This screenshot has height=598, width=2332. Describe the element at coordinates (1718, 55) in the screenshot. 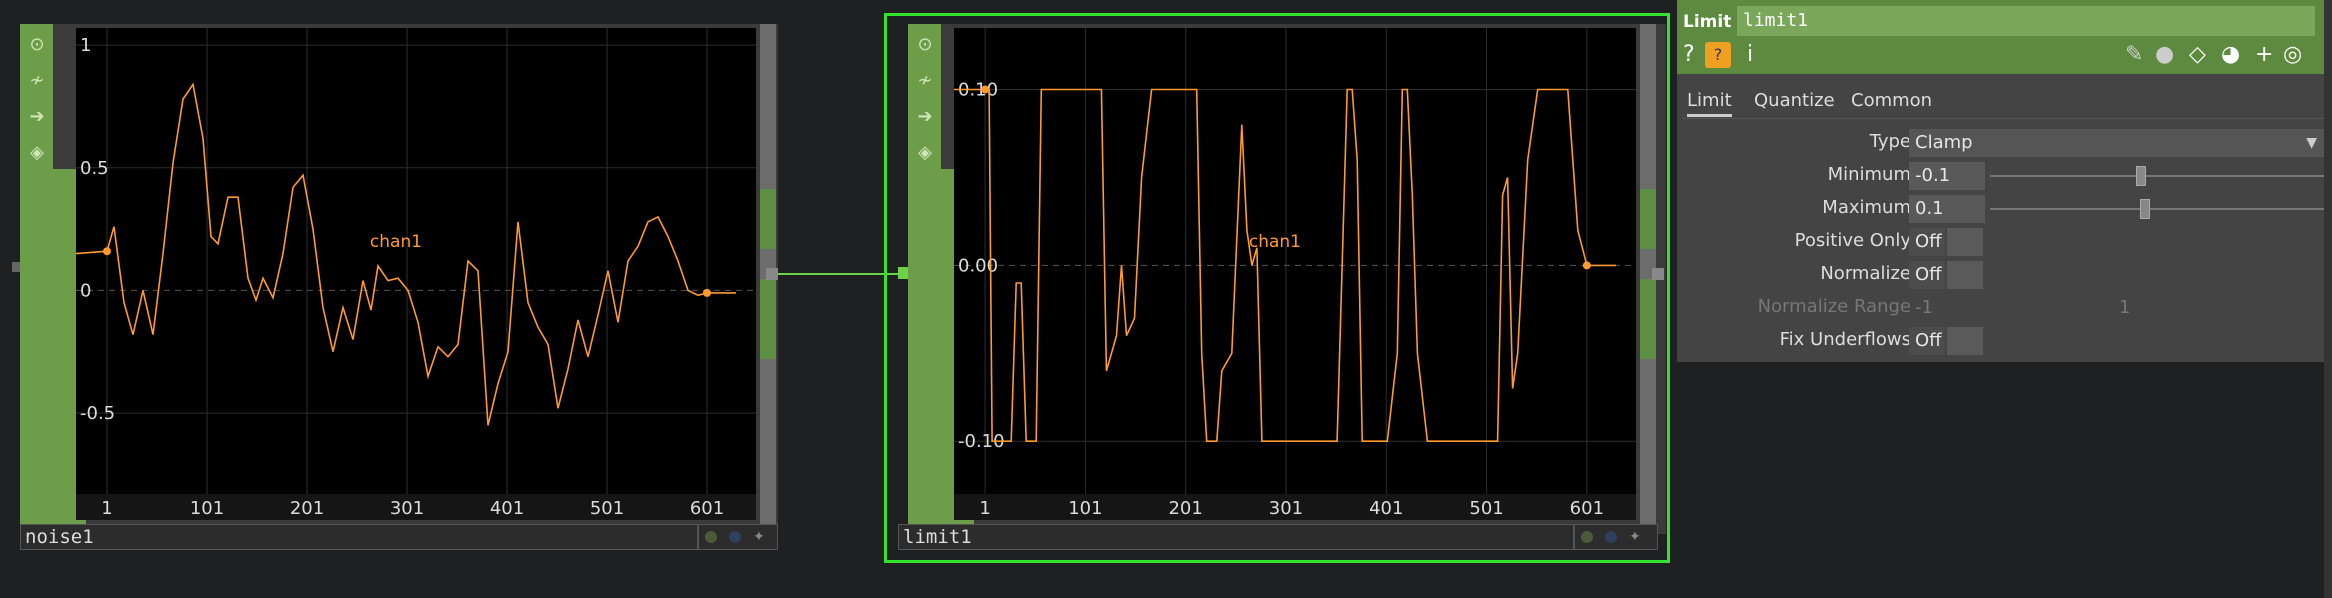

I see `python-help-icon: ?` at that location.